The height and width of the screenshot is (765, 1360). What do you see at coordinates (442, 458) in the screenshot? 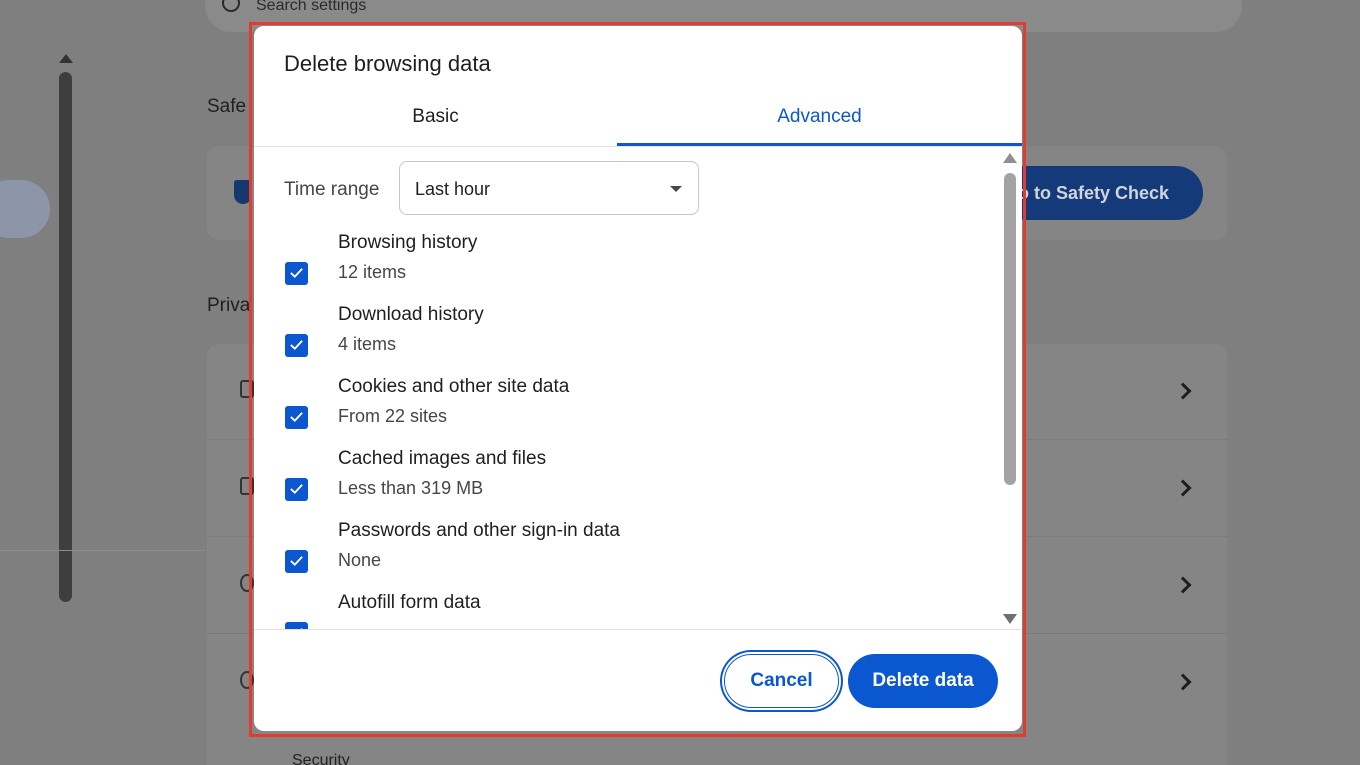
I see `item-title: Cached images and files` at bounding box center [442, 458].